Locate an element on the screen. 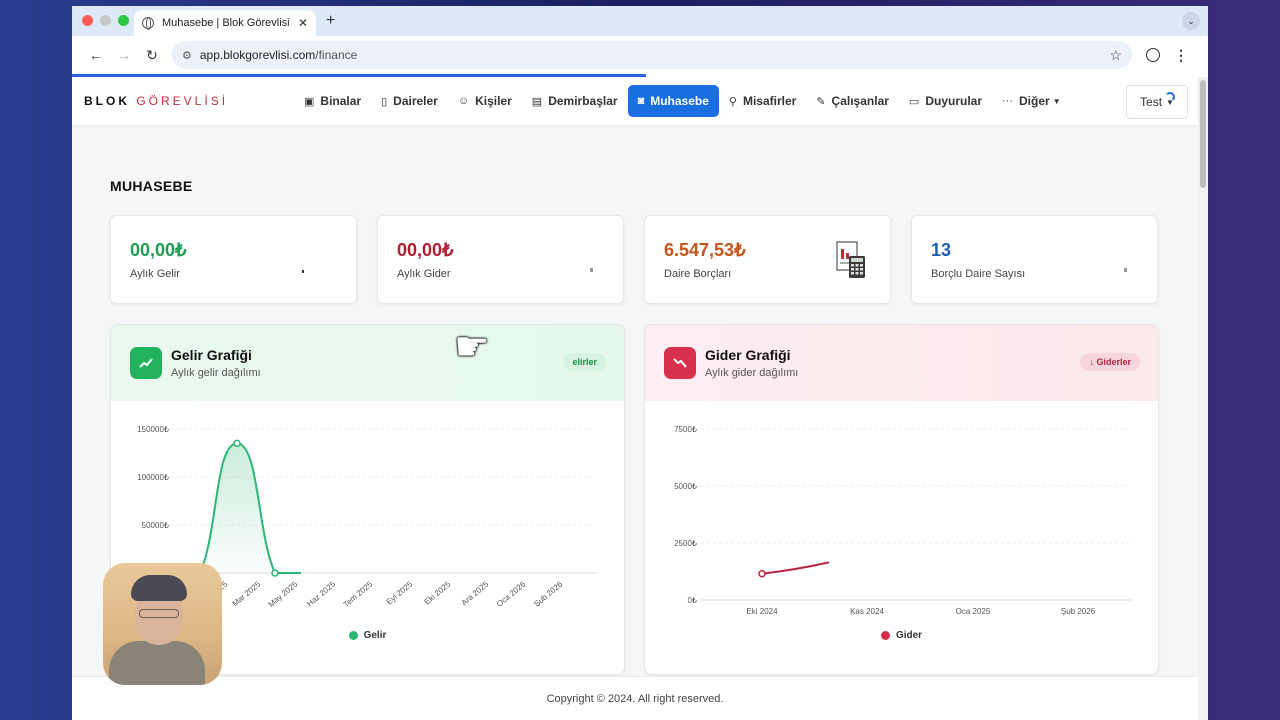 The width and height of the screenshot is (1280, 720). legend-dot is located at coordinates (353, 635).